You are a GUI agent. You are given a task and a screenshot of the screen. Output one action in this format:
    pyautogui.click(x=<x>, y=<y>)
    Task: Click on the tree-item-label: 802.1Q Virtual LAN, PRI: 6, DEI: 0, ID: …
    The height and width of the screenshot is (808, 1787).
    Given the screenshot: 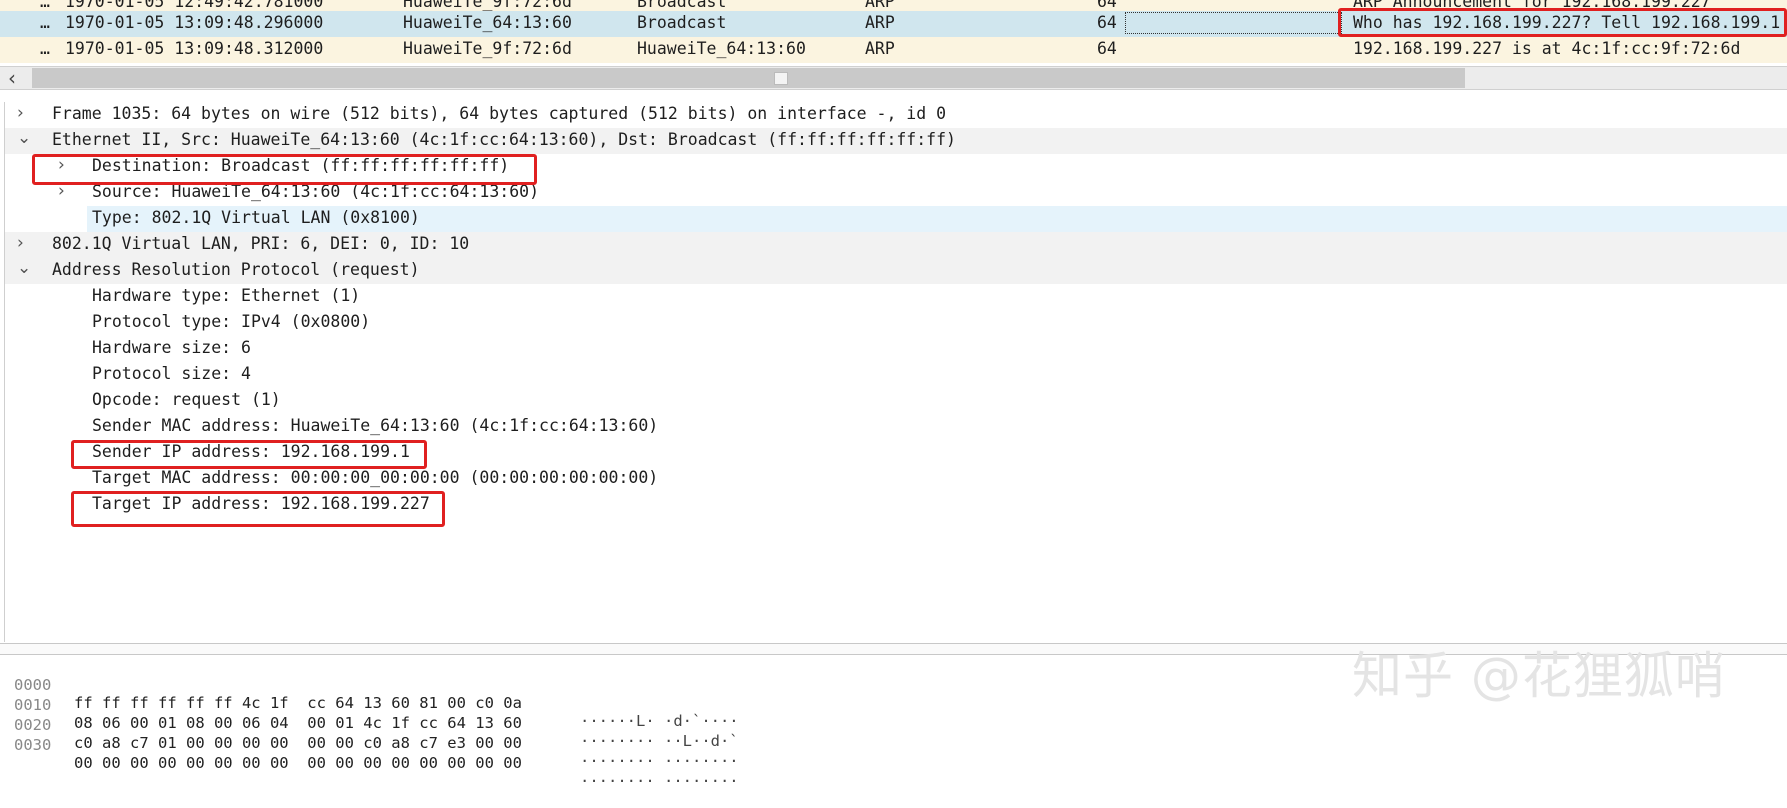 What is the action you would take?
    pyautogui.click(x=261, y=243)
    